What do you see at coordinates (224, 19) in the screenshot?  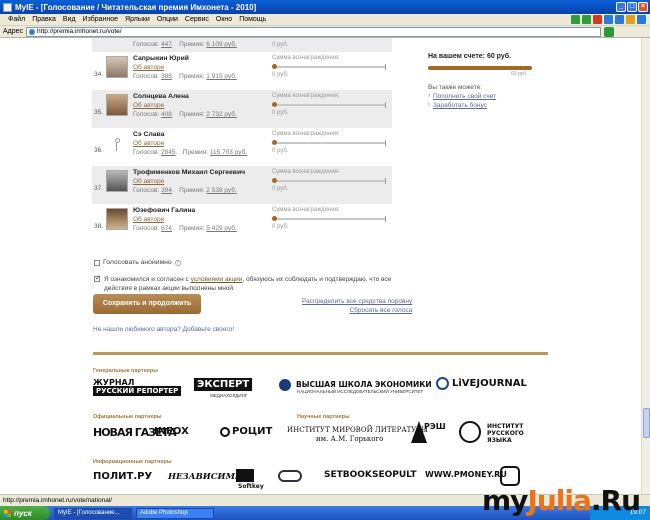 I see `menu-window: Окно` at bounding box center [224, 19].